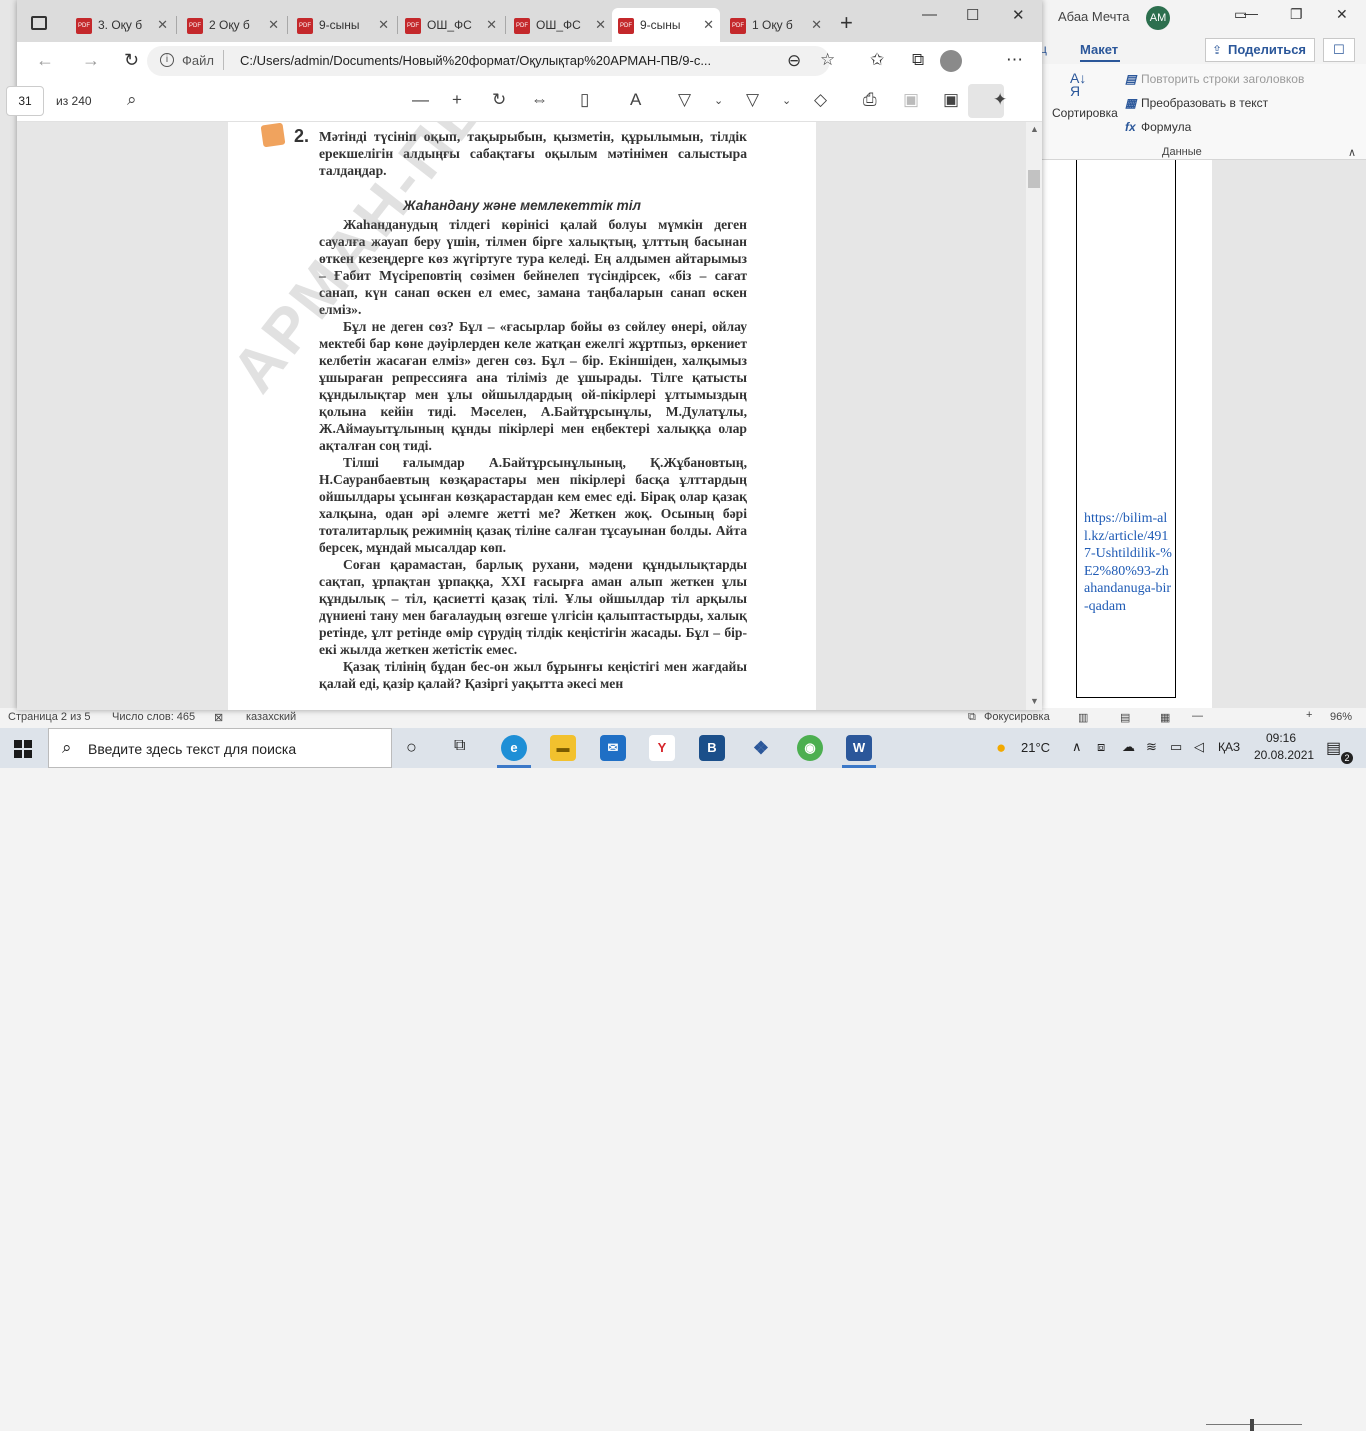  I want to click on formula-button: fx Формула, so click(1158, 127).